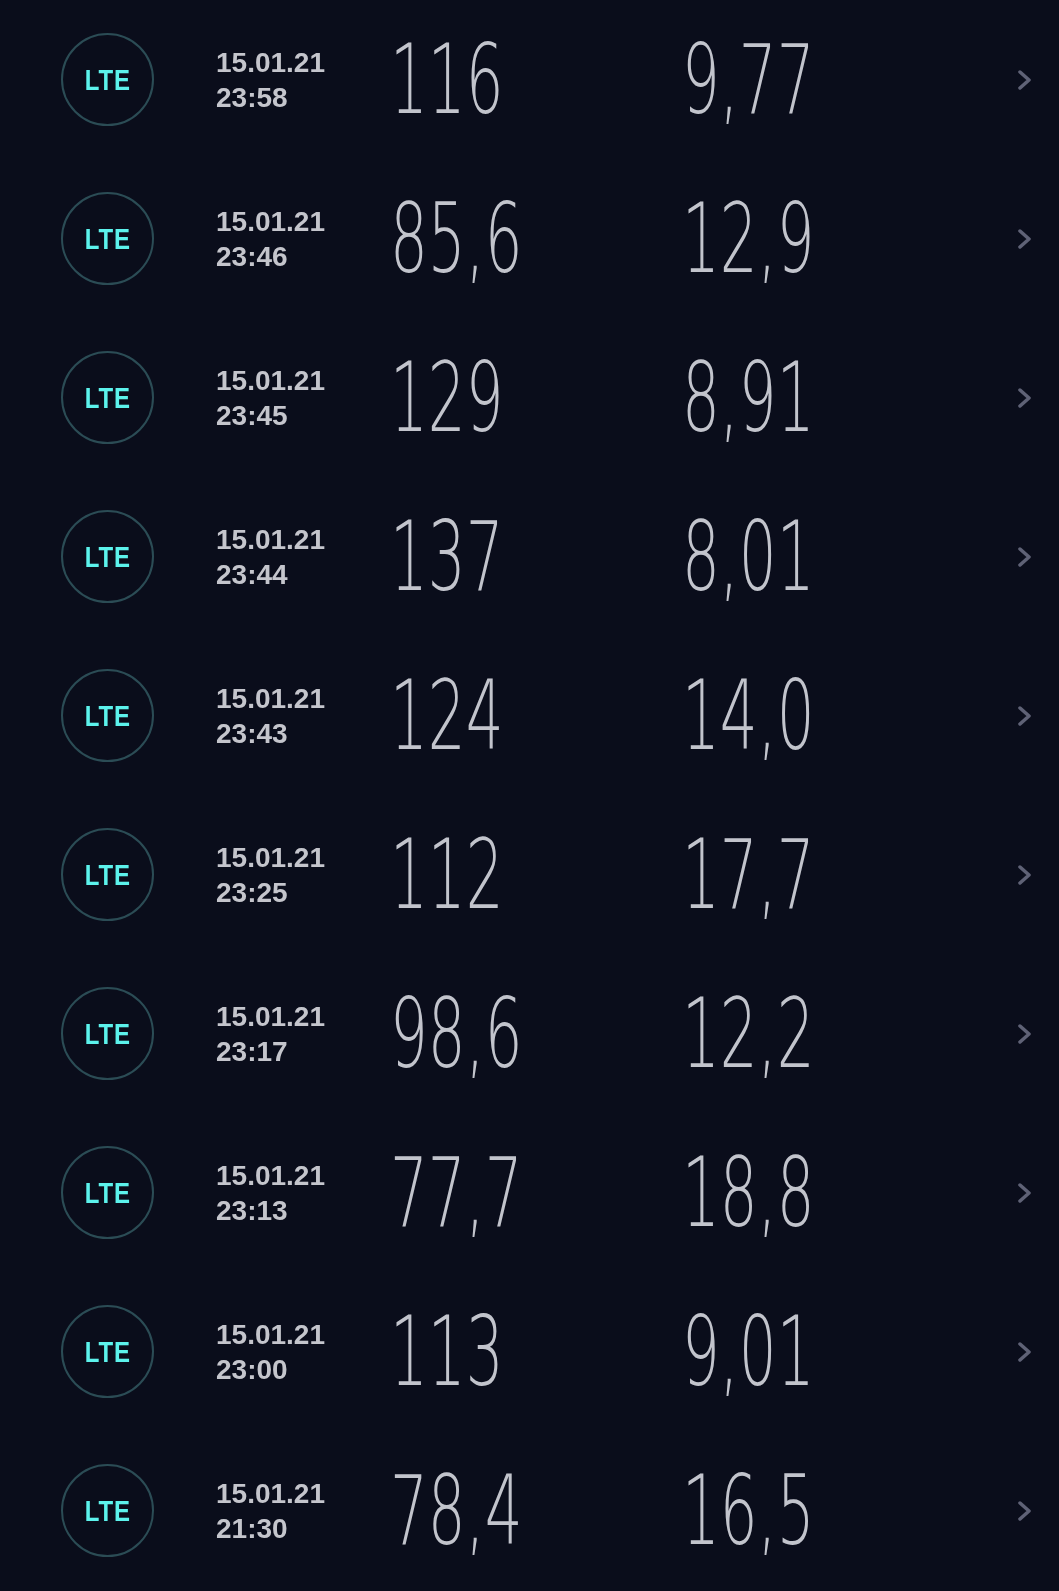  Describe the element at coordinates (456, 1192) in the screenshot. I see `download-speed: 77,7` at that location.